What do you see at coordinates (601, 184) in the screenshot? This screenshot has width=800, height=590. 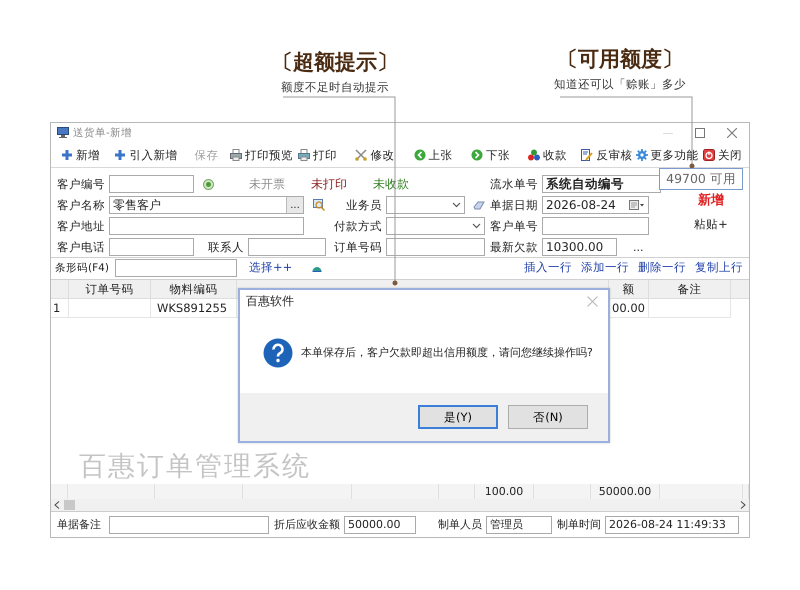 I see `input-field: 系统自动编号` at bounding box center [601, 184].